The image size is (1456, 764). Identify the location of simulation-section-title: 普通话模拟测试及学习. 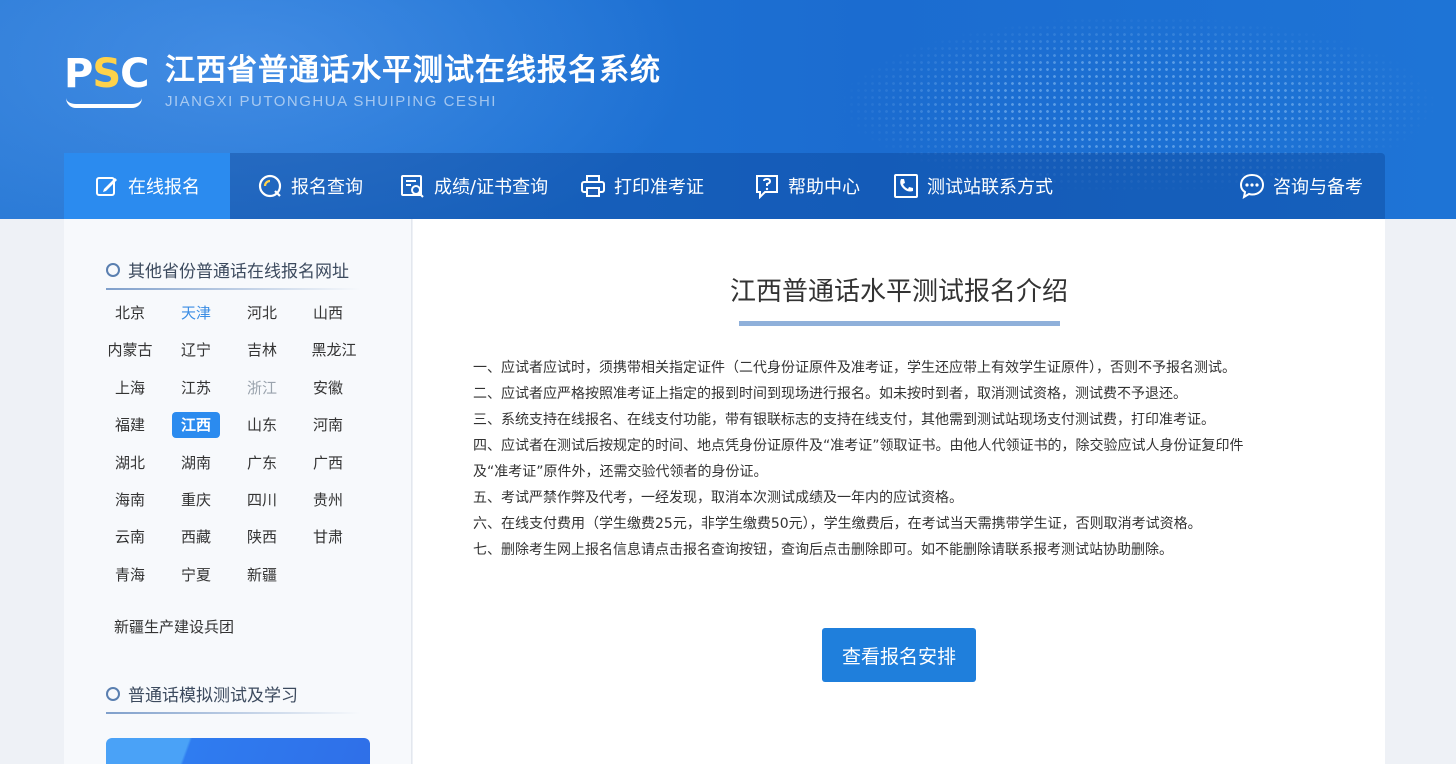
(202, 693).